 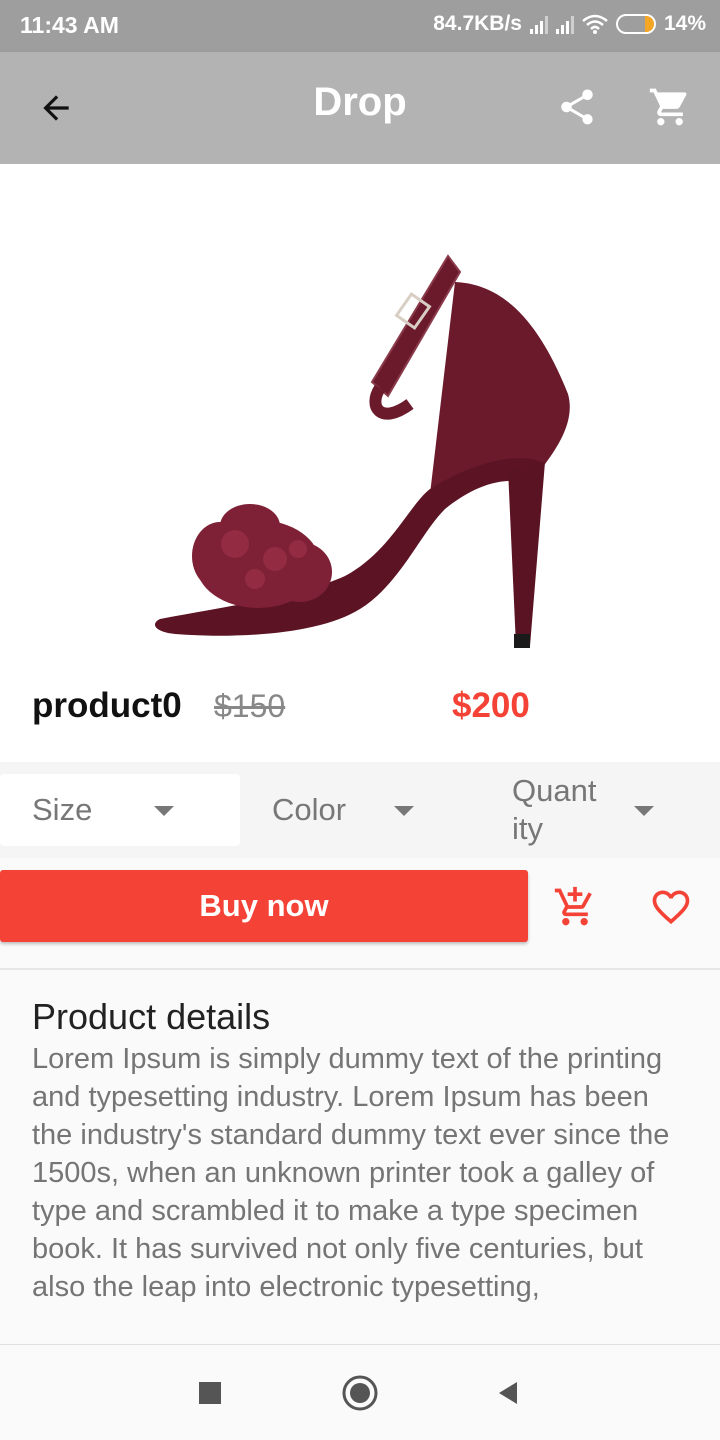 I want to click on color-dropdown: Color, so click(x=340, y=810).